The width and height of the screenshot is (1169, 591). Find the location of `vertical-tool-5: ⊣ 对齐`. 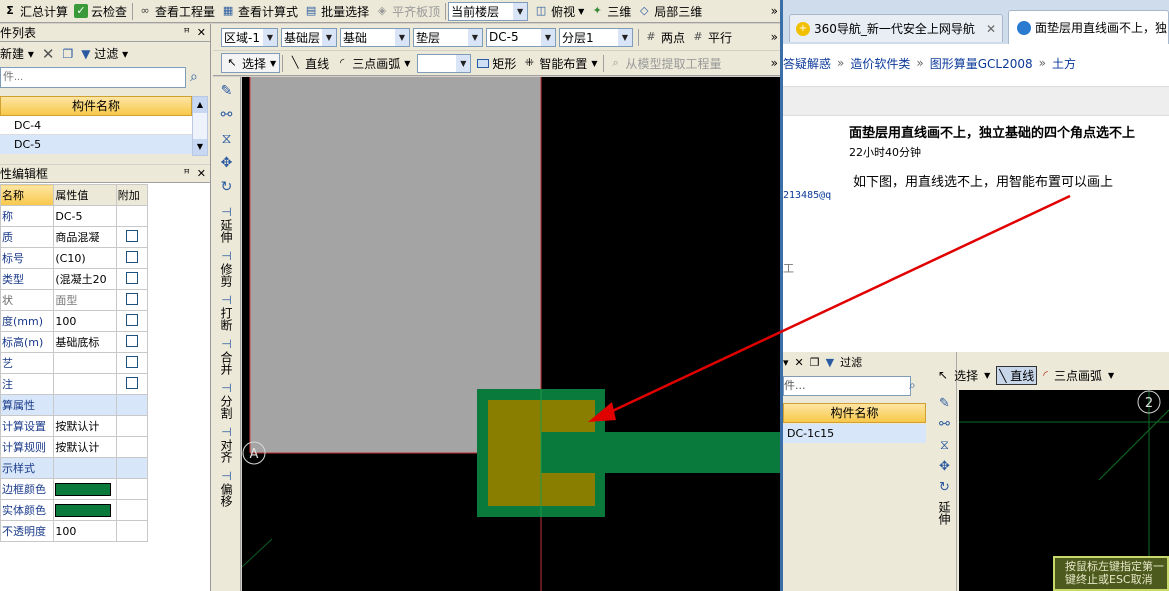

vertical-tool-5: ⊣ 对齐 is located at coordinates (226, 444).